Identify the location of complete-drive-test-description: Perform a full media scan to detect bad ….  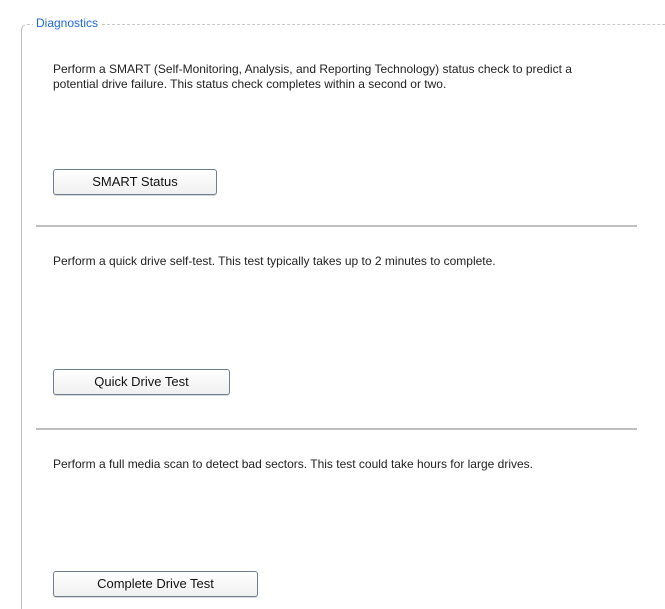
(293, 464).